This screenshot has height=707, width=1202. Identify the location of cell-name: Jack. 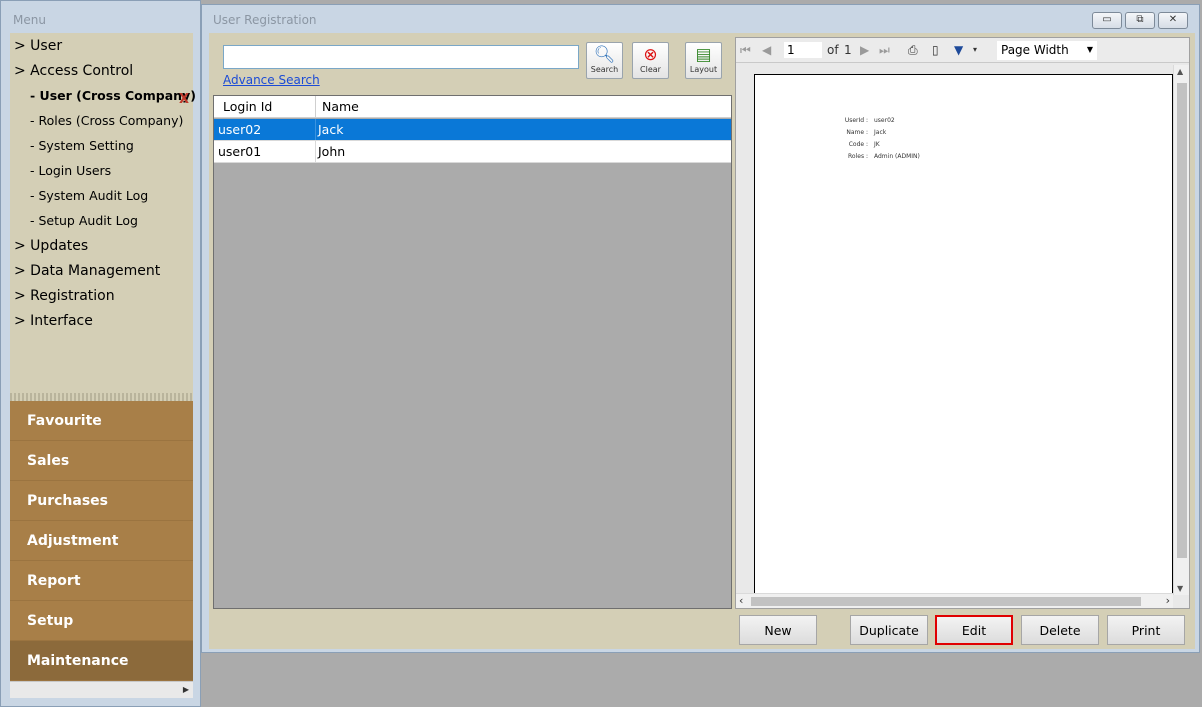
(331, 129).